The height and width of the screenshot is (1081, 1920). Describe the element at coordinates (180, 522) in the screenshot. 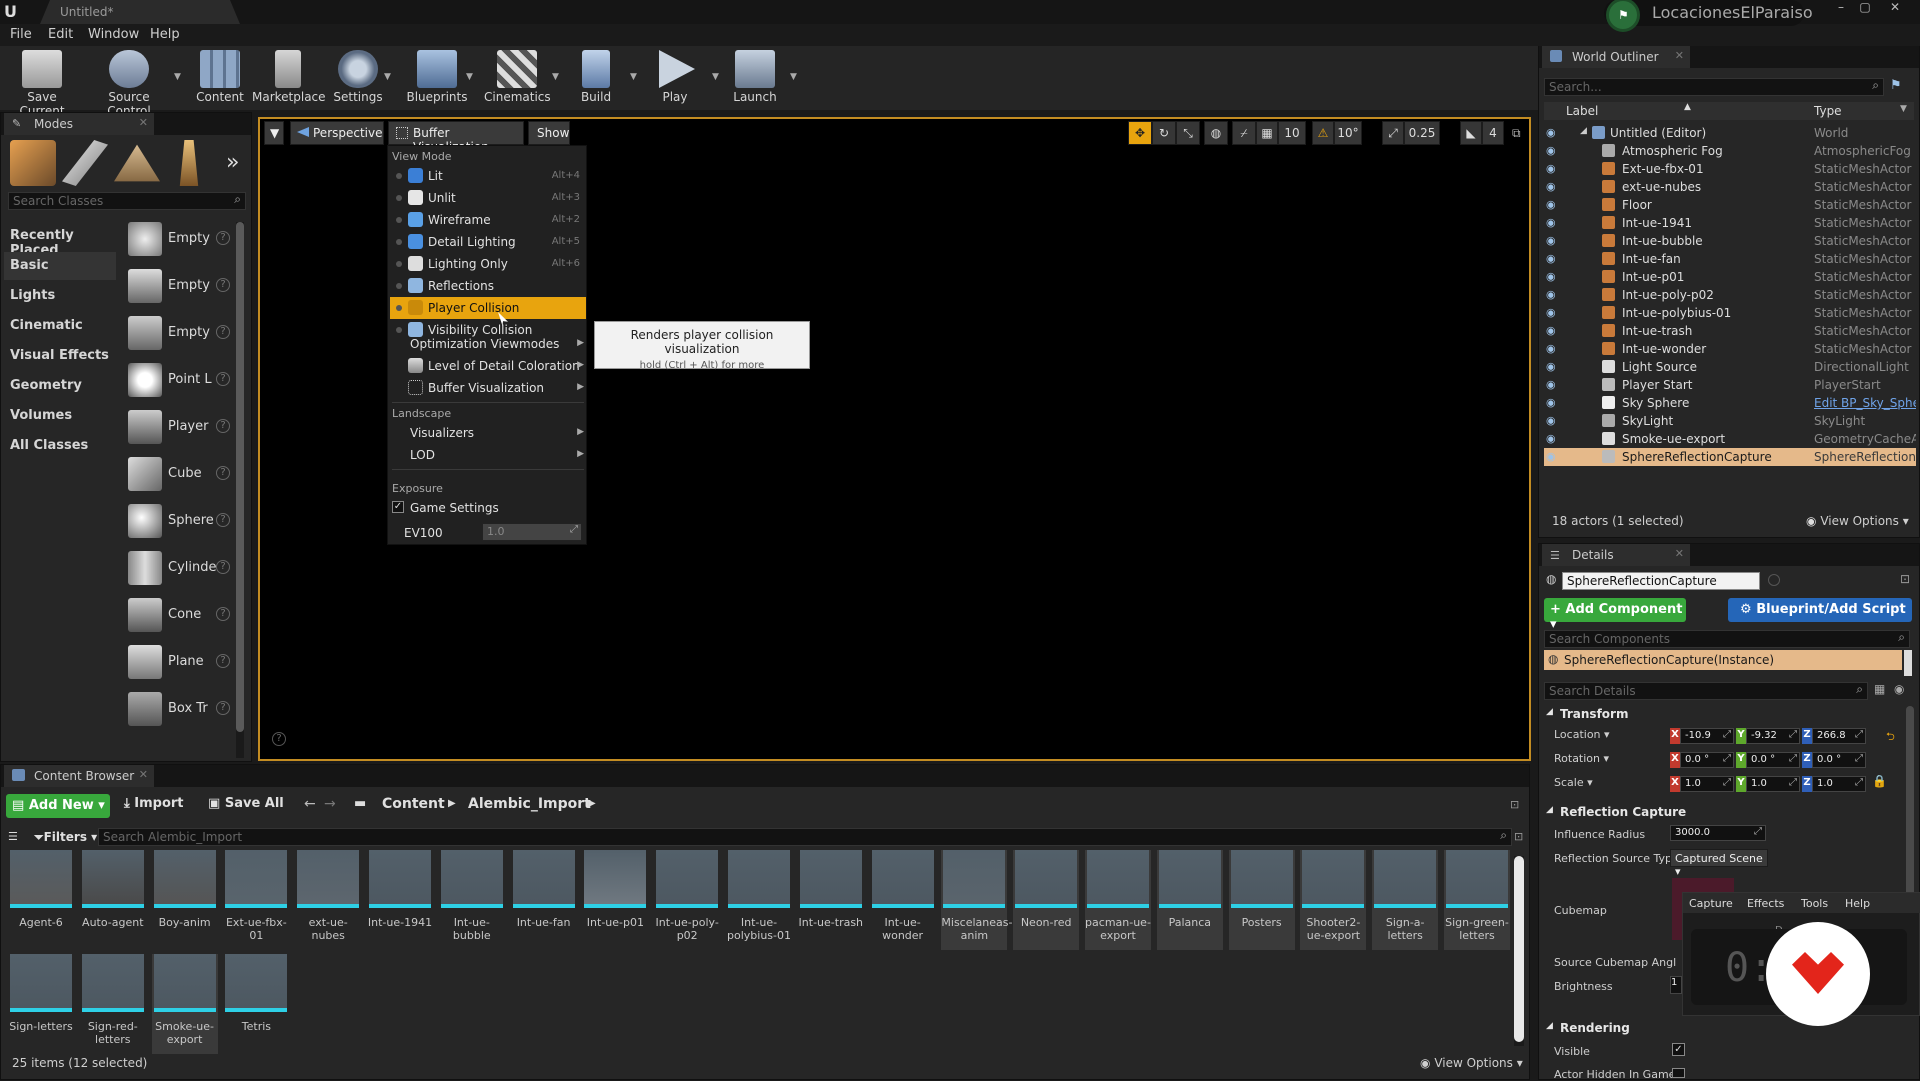

I see `place-item-6: Sphere?` at that location.